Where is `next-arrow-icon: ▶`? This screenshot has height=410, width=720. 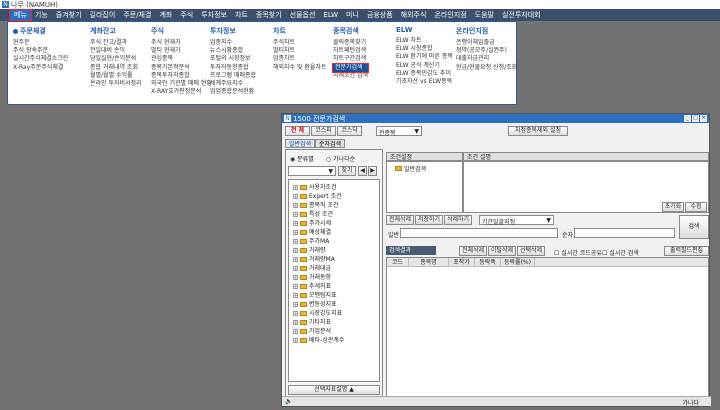
next-arrow-icon: ▶ is located at coordinates (372, 171).